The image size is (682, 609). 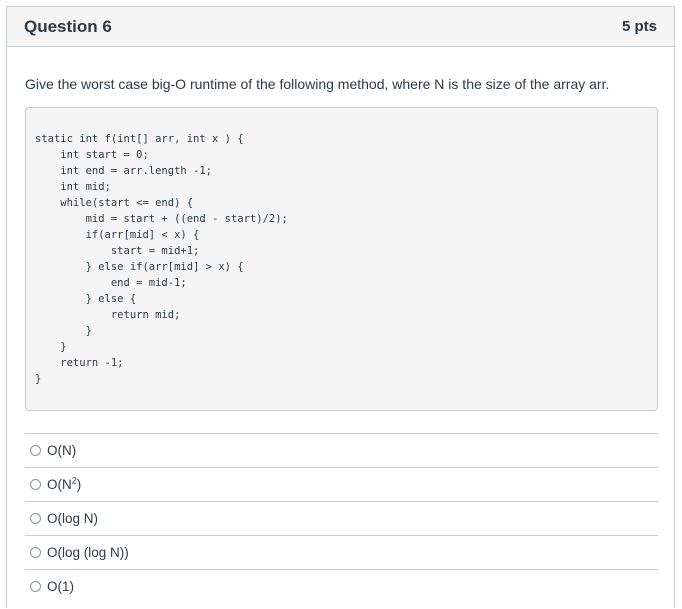 I want to click on answer-label: O(1), so click(x=60, y=586).